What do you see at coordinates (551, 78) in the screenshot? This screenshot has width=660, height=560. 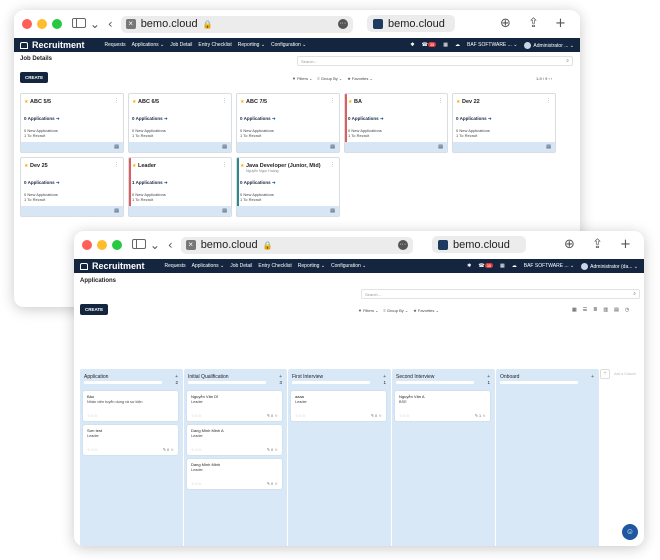 I see `pager-next-icon: ›` at bounding box center [551, 78].